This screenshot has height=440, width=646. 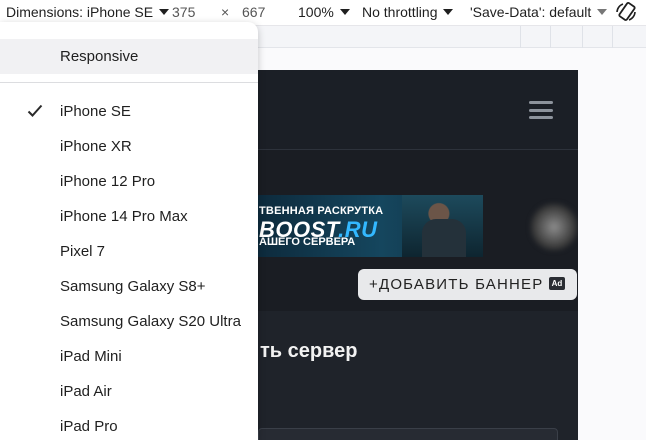 I want to click on zoom-dropdown: 100%, so click(x=324, y=12).